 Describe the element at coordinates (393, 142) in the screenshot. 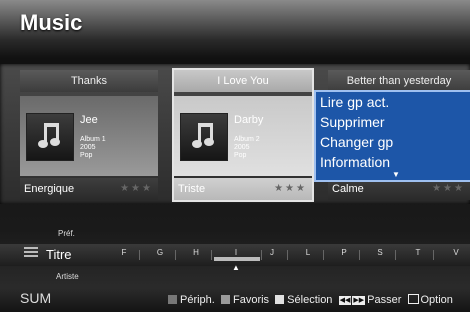

I see `menu-item-change-group: Changer gp` at that location.